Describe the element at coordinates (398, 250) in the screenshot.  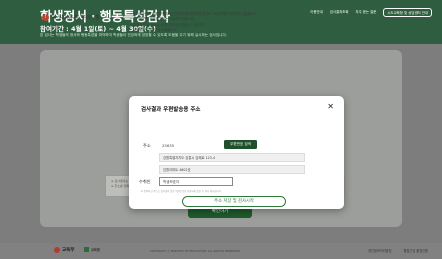
I see `footer-links: 개인정보처리방침 웹접근성 품질인증` at that location.